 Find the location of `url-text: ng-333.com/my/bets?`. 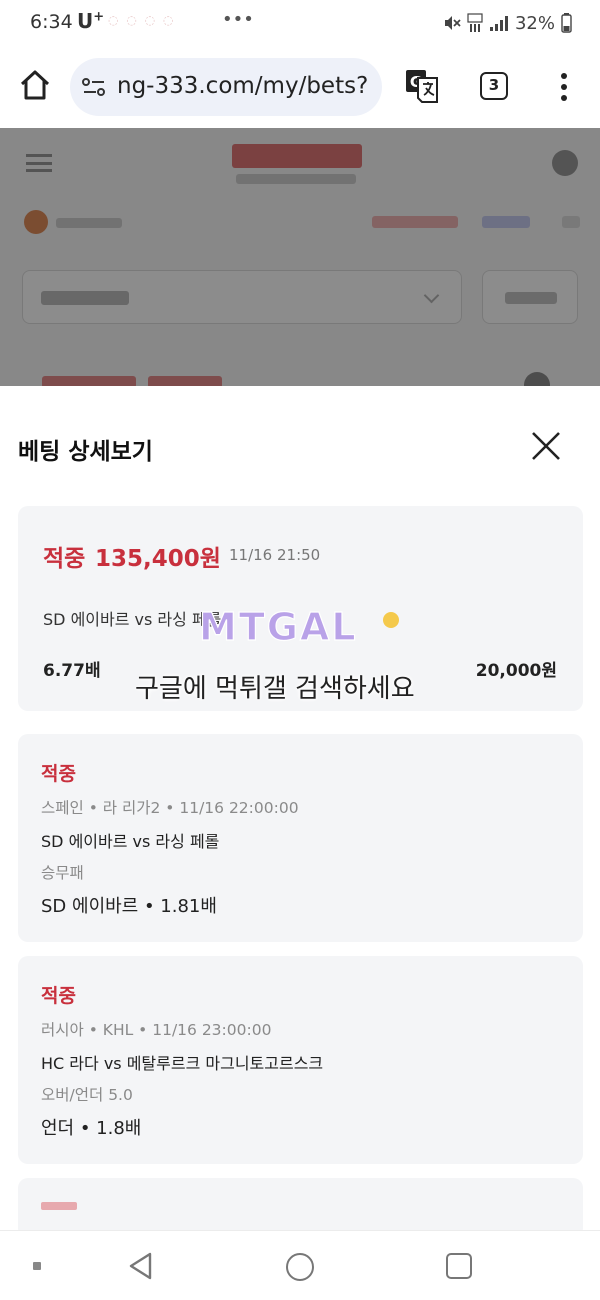

url-text: ng-333.com/my/bets? is located at coordinates (242, 86).